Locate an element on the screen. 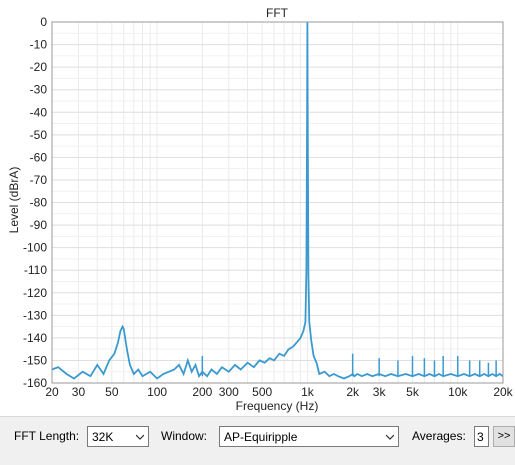 This screenshot has width=515, height=465. x-tick-label: 20k is located at coordinates (503, 392).